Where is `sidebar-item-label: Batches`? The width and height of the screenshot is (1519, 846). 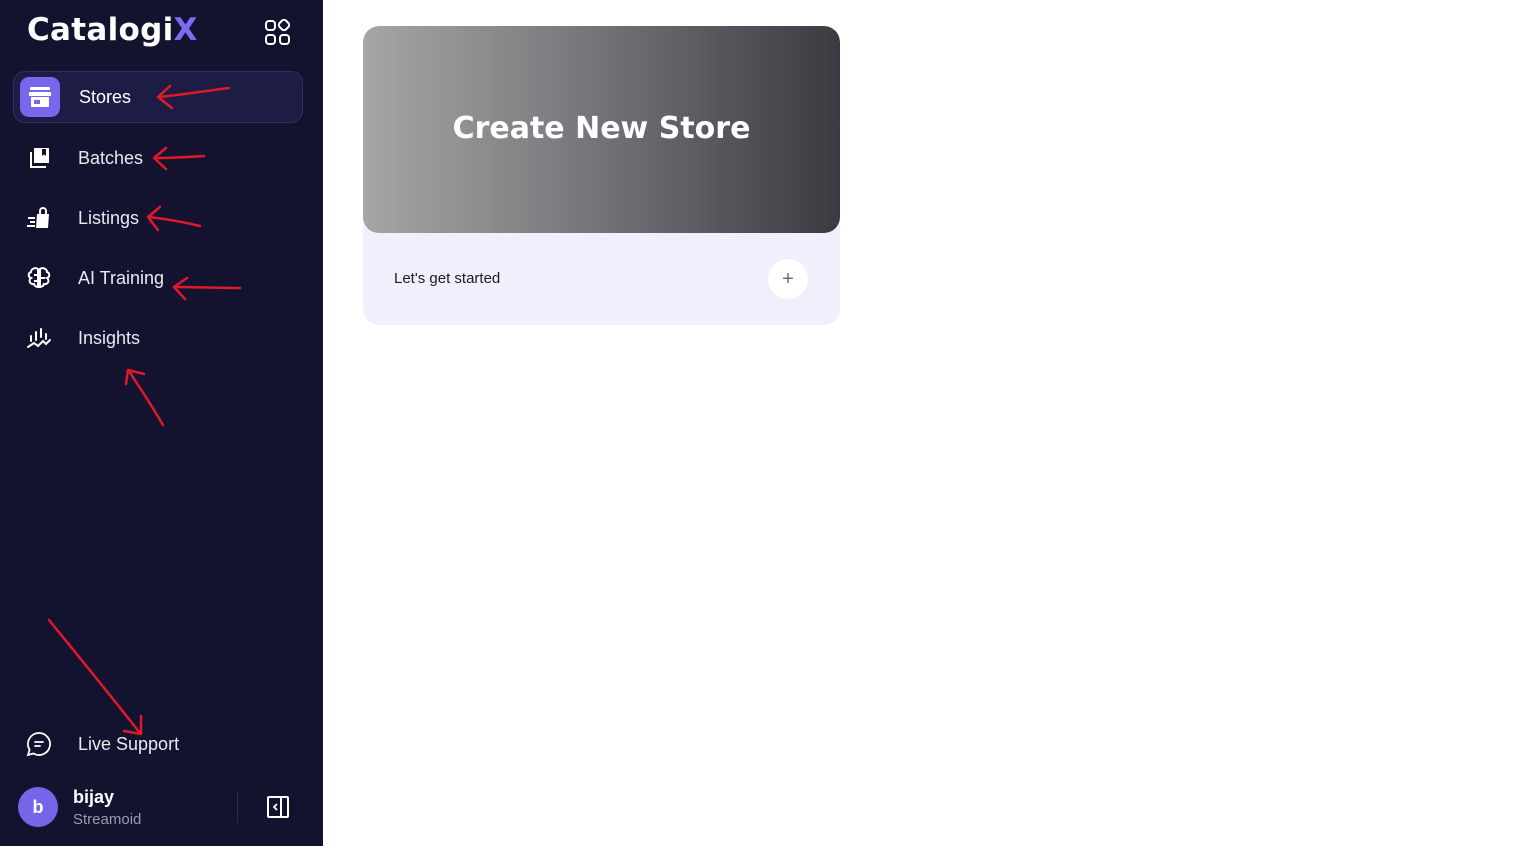 sidebar-item-label: Batches is located at coordinates (111, 157).